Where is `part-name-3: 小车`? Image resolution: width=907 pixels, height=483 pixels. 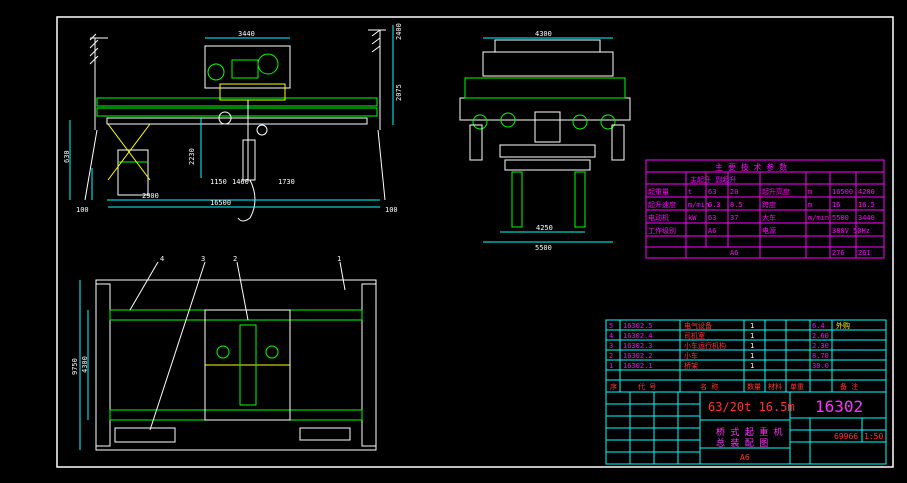
part-name-3: 小车 is located at coordinates (691, 355).